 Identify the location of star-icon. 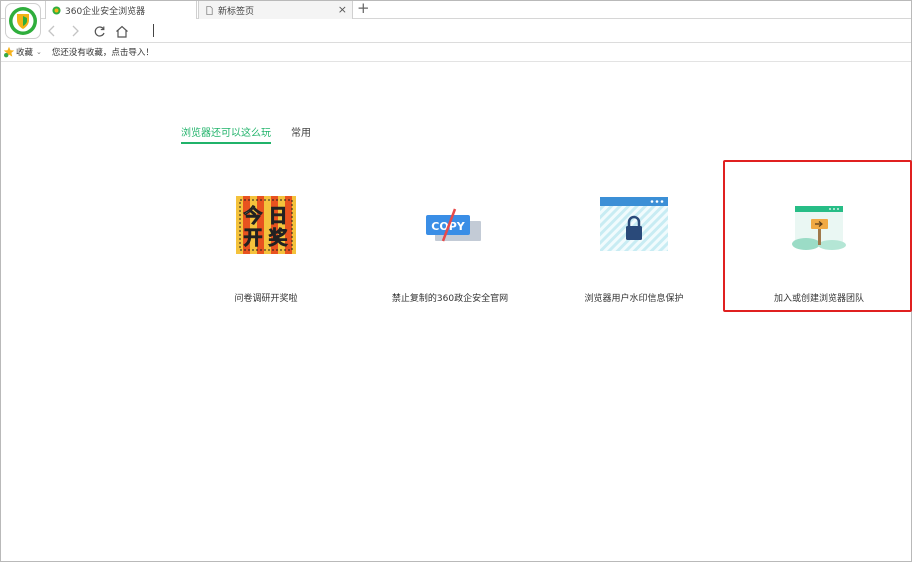
(9, 52).